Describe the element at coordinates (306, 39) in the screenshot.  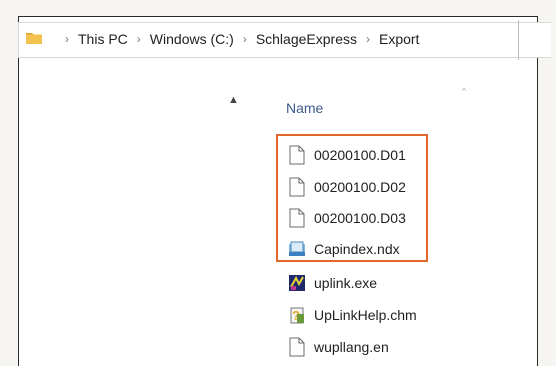
I see `breadcrumb-item-schlageexpress: SchlageExpress` at that location.